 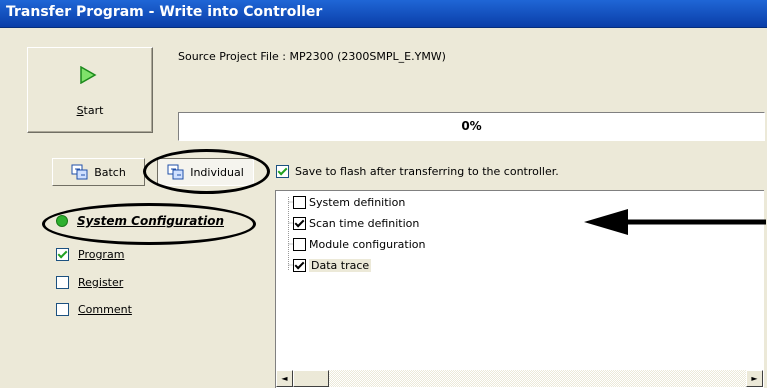 What do you see at coordinates (101, 254) in the screenshot?
I see `left-item-label: Program` at bounding box center [101, 254].